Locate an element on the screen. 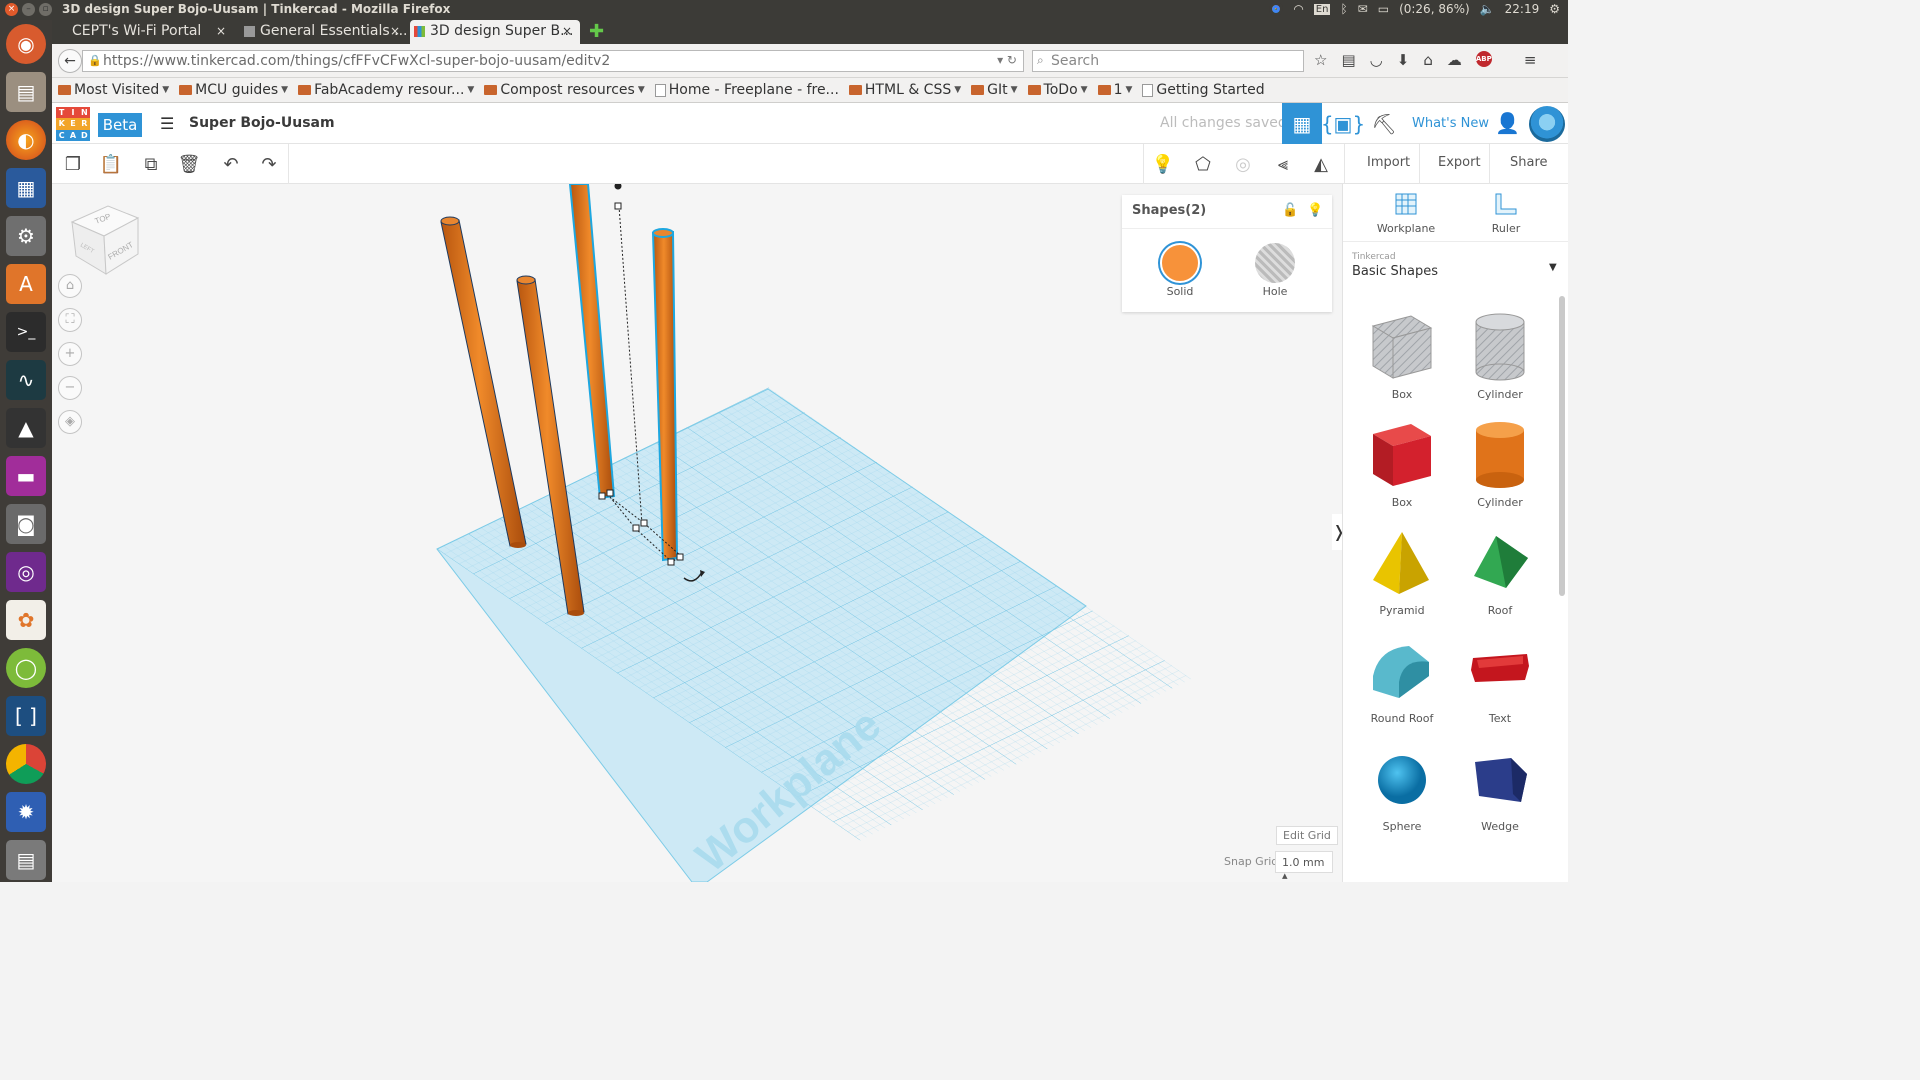  sync-app-icon: ◯ is located at coordinates (26, 668).